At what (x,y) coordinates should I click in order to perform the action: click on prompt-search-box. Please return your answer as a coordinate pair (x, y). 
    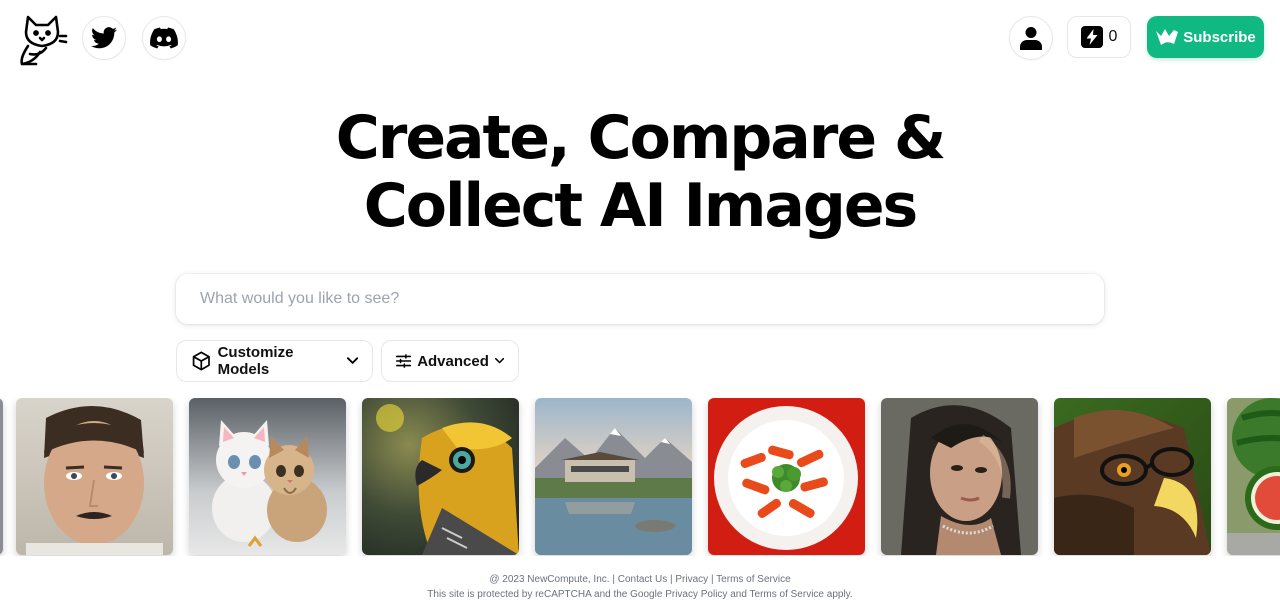
    Looking at the image, I should click on (640, 299).